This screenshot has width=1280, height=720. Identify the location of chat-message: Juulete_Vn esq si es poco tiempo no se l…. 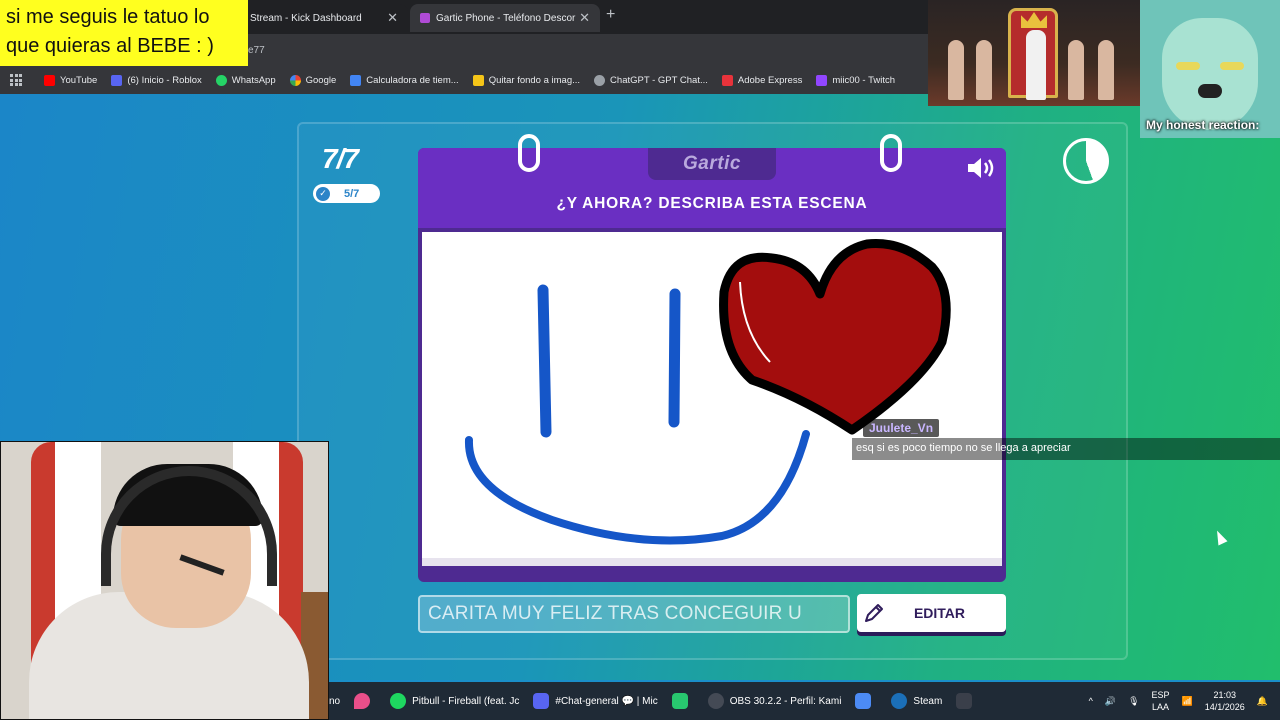
(1066, 441).